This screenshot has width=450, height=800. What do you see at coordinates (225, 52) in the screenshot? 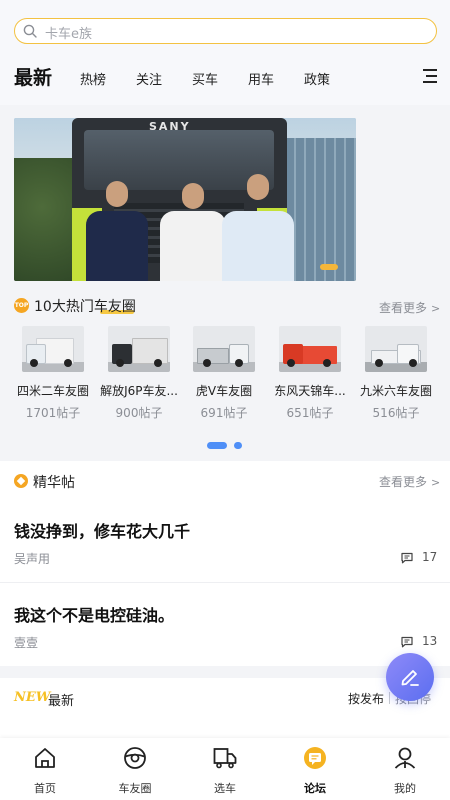
I see `header: 卡车e族 最新 热榜 关注 买车 用车 政策` at bounding box center [225, 52].